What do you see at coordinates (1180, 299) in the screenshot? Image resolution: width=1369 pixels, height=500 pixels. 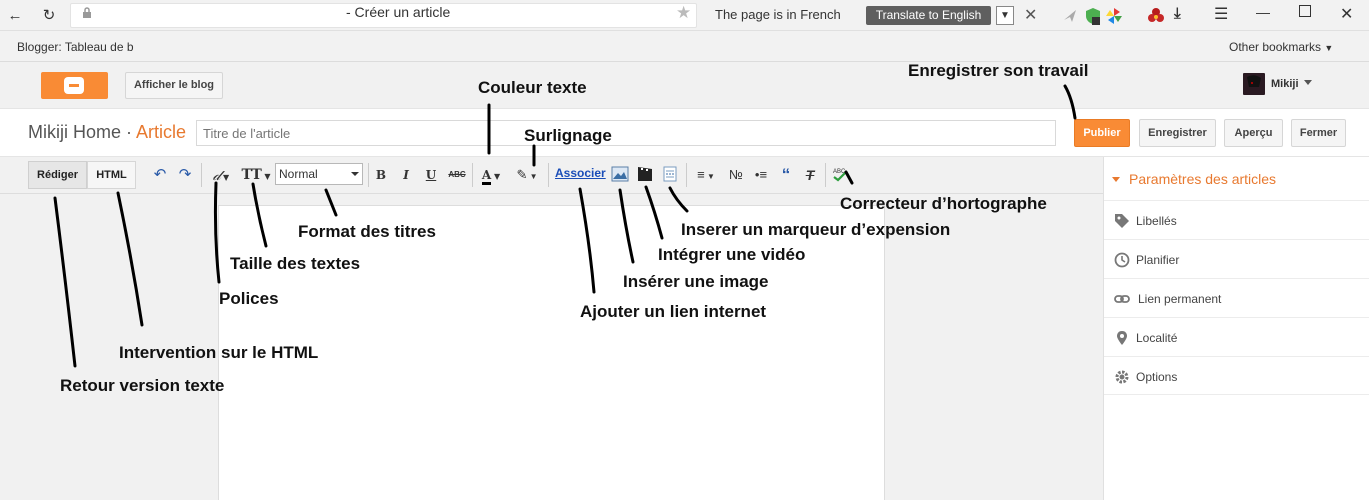 I see `sidebar-item-label: Lien permanent` at bounding box center [1180, 299].